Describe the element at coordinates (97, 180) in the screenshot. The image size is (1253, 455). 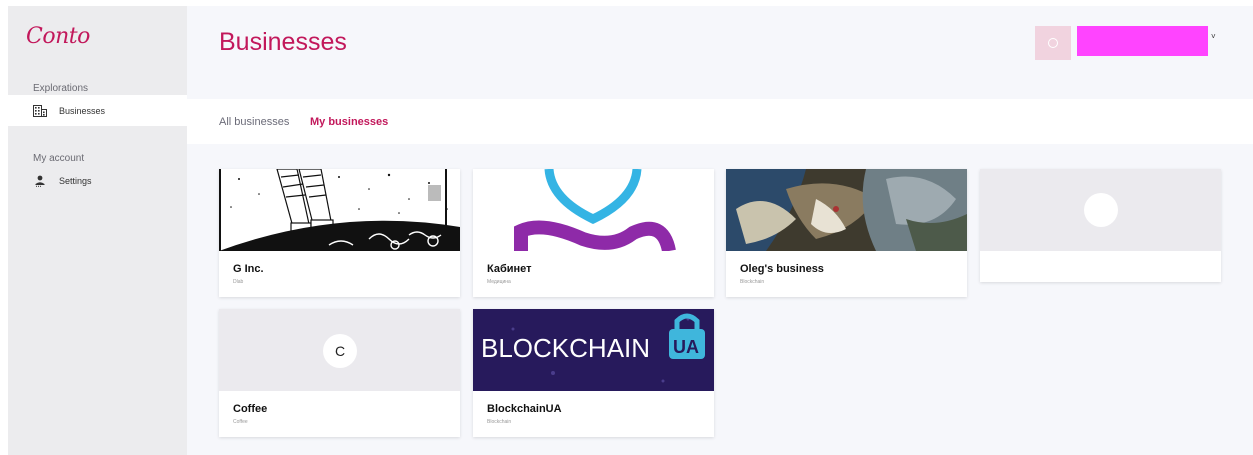
I see `sidebar-item-settings: Settings` at that location.